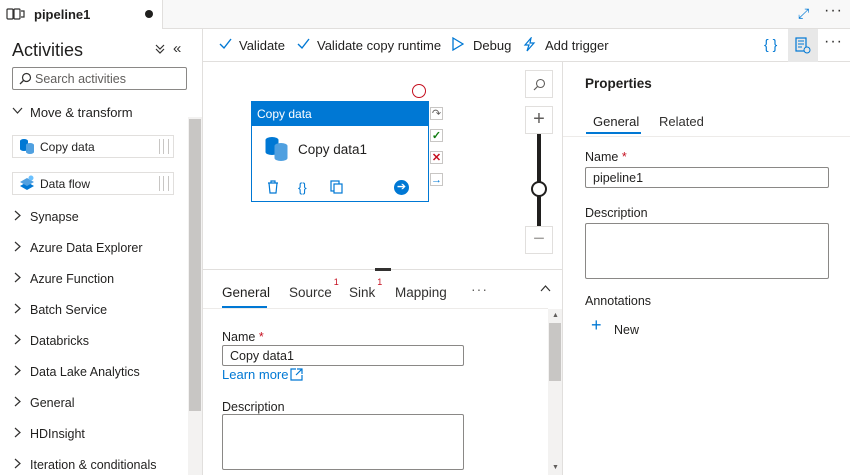 This screenshot has width=850, height=475. What do you see at coordinates (421, 292) in the screenshot?
I see `tab-mapping: Mapping` at bounding box center [421, 292].